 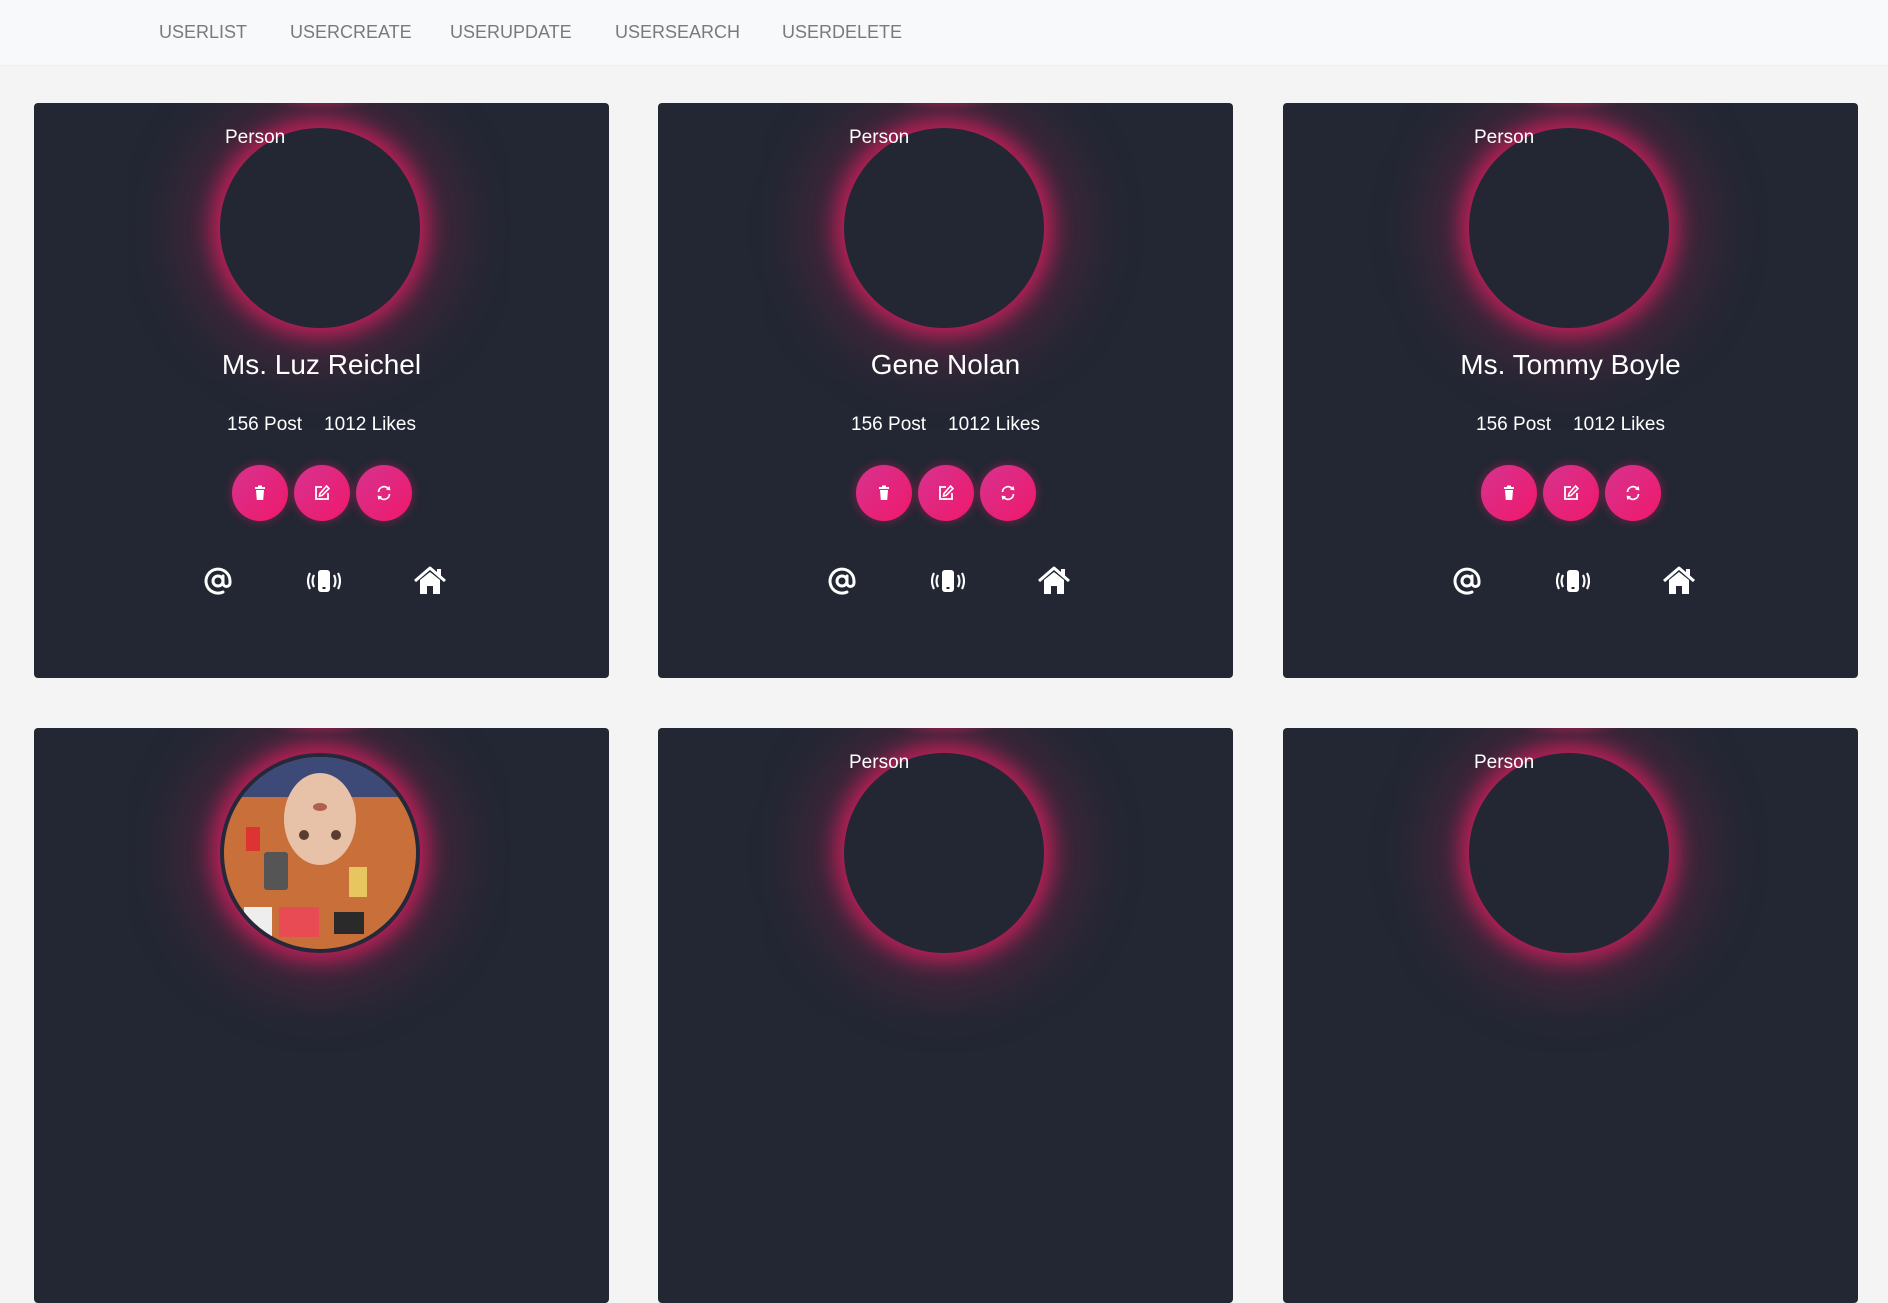 What do you see at coordinates (677, 32) in the screenshot?
I see `nav-usersearch: USERSEARCH` at bounding box center [677, 32].